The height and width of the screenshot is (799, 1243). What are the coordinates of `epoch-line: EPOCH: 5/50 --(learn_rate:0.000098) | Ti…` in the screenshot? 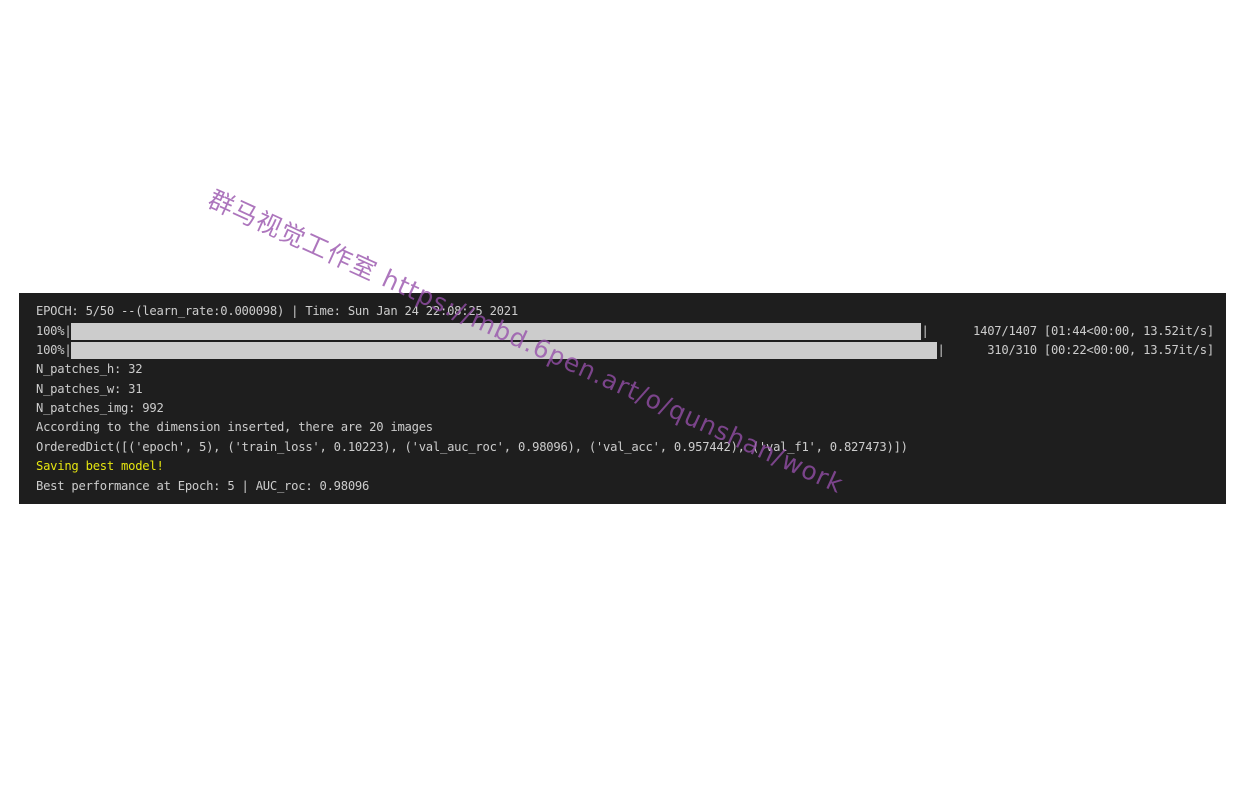 It's located at (277, 311).